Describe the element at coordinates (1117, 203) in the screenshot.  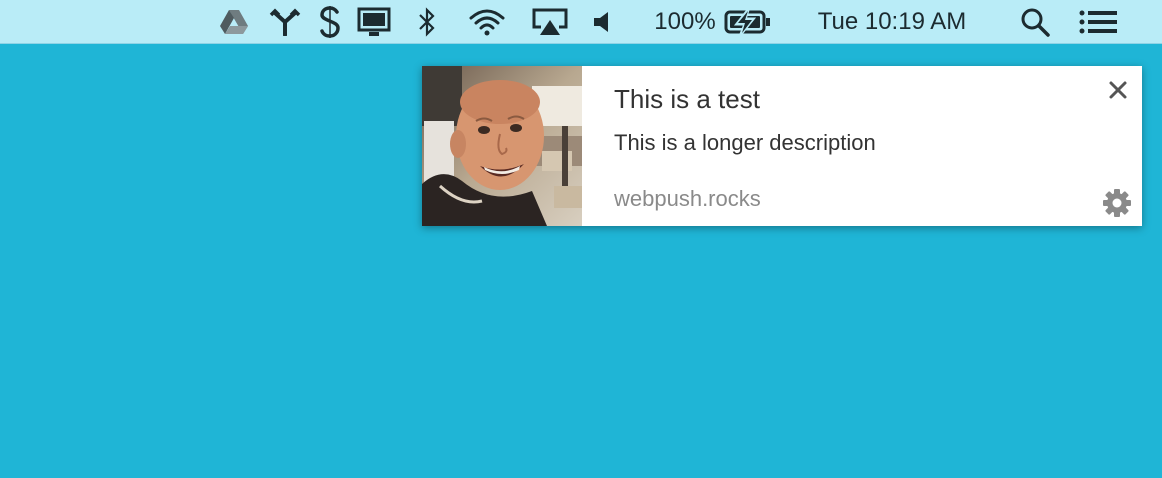
I see `gear-icon` at that location.